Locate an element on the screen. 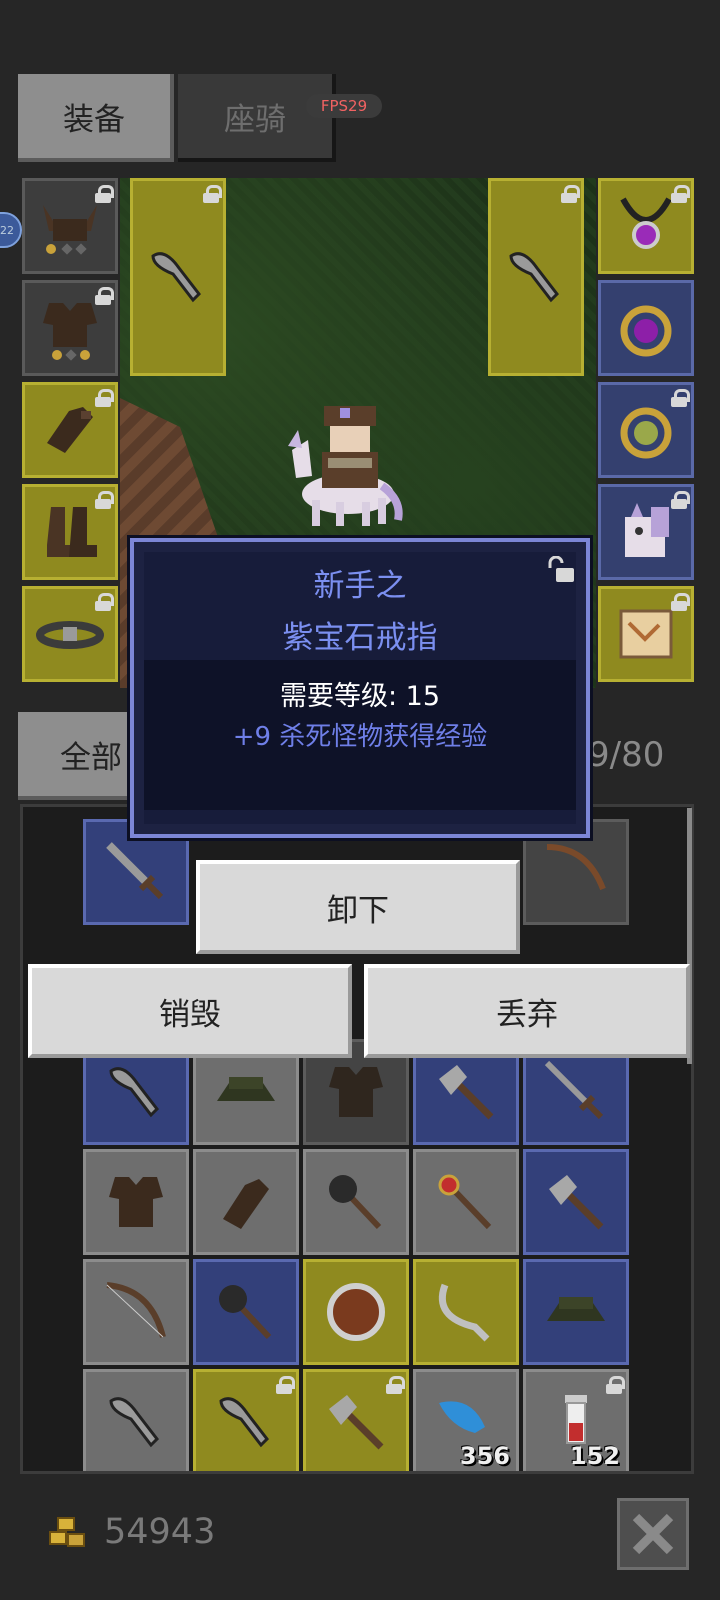 Image resolution: width=720 pixels, height=1600 pixels. gold-coins-icon is located at coordinates (68, 1534).